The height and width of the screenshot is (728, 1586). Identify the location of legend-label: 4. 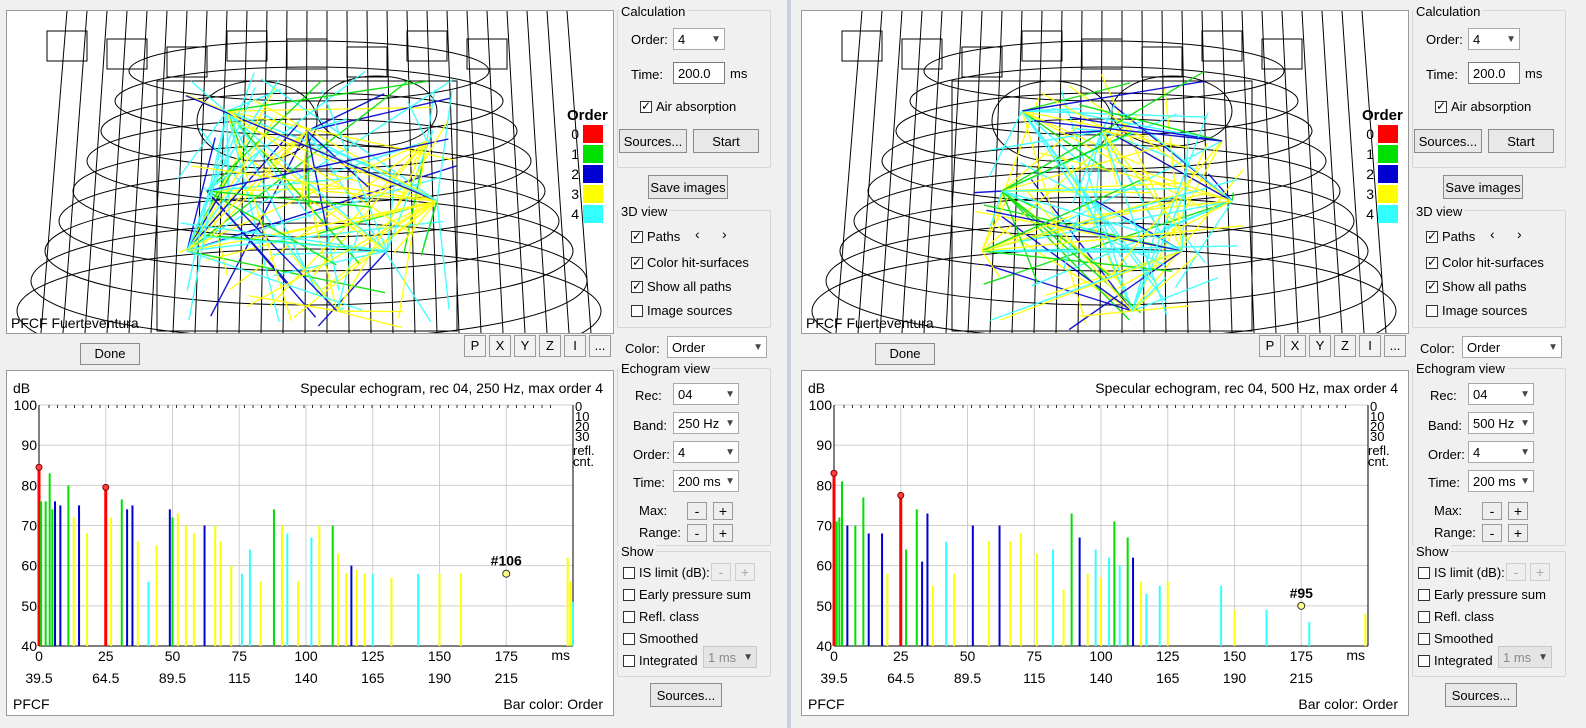
(1370, 214).